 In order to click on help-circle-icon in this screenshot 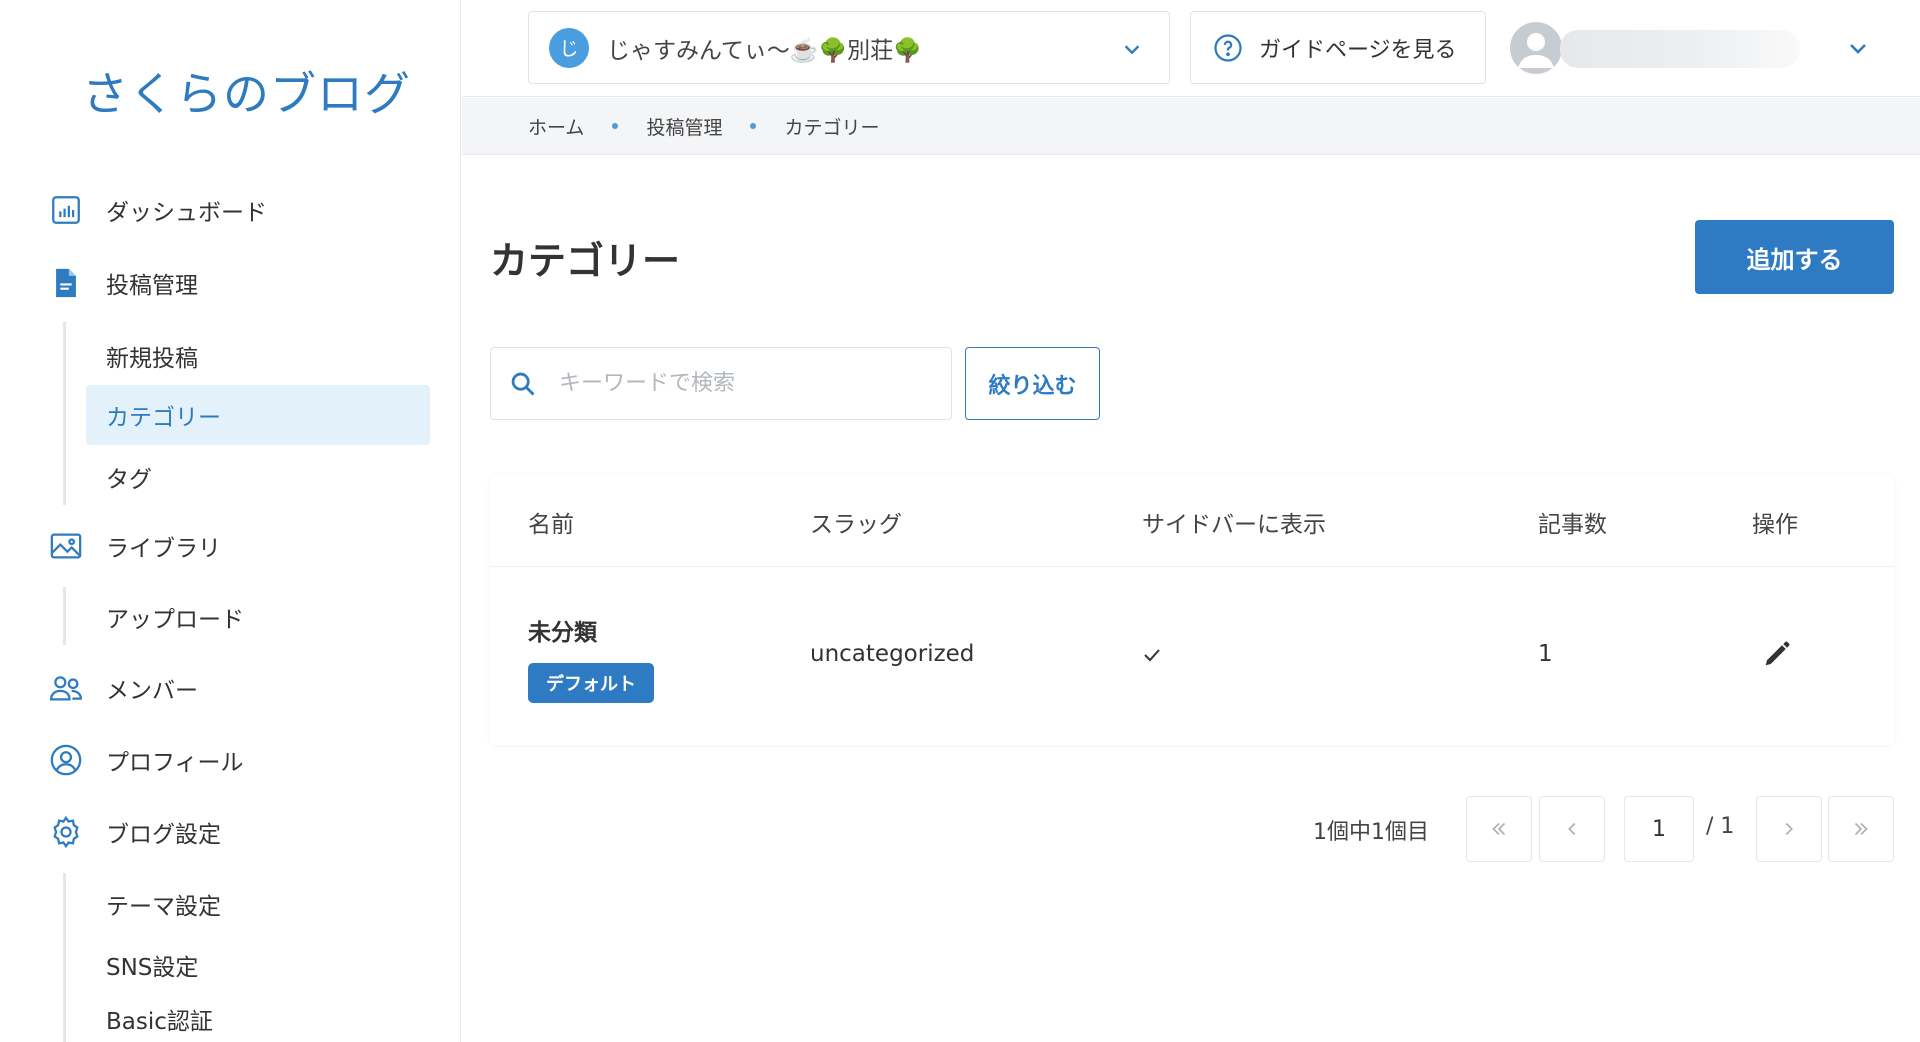, I will do `click(1228, 47)`.